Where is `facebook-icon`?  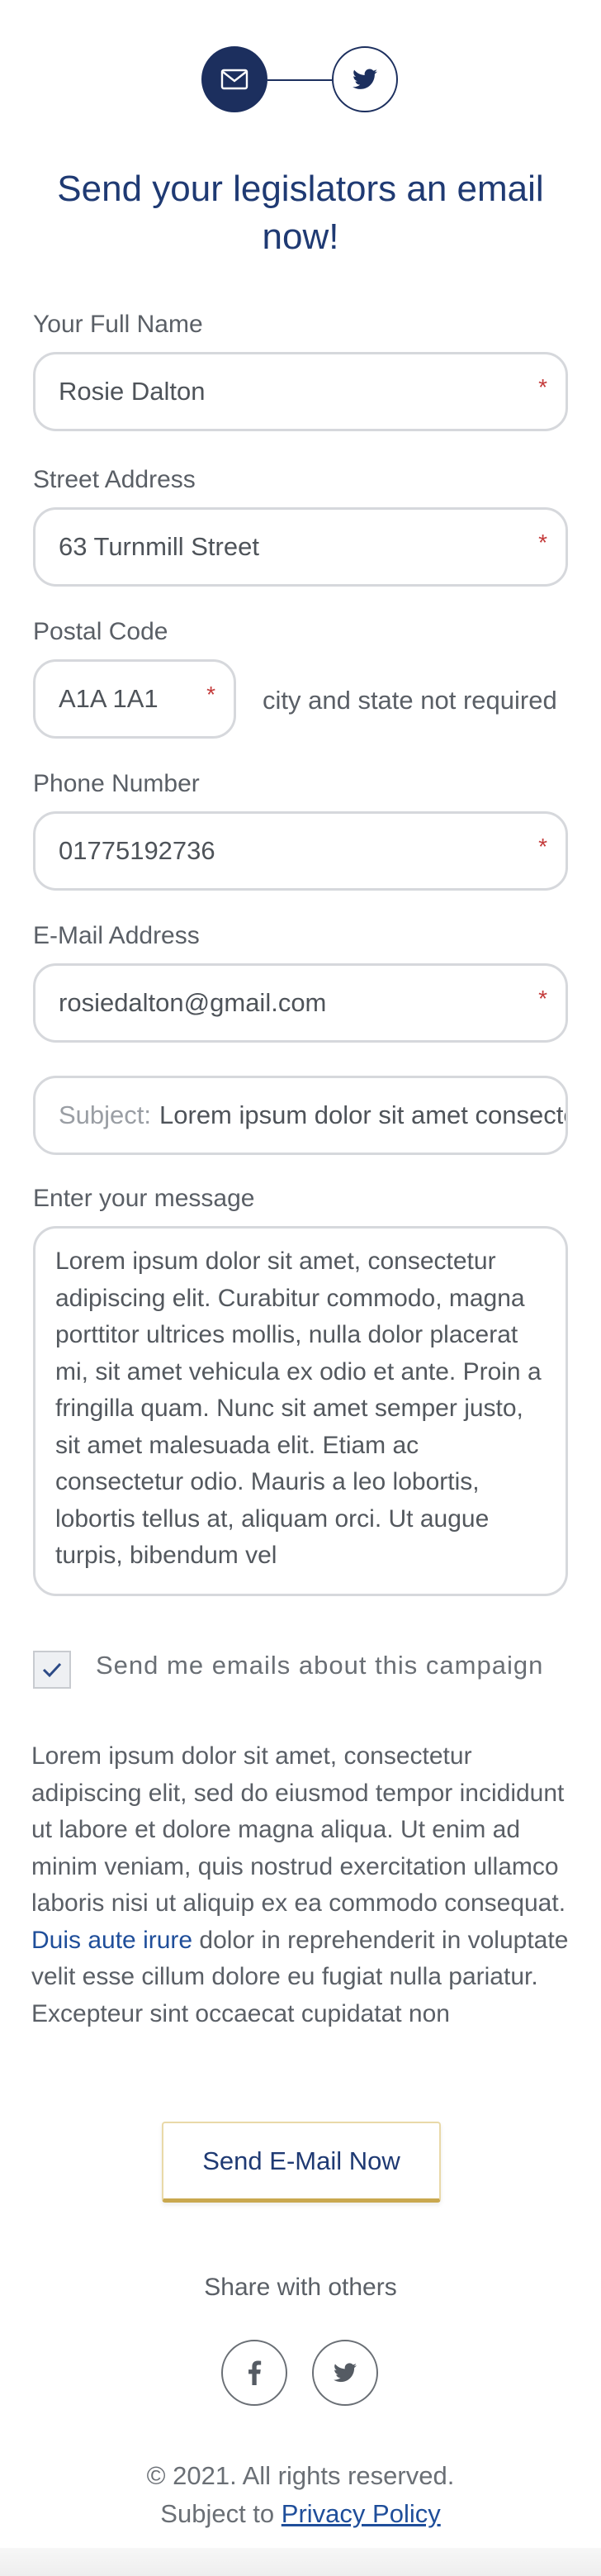
facebook-icon is located at coordinates (255, 2372).